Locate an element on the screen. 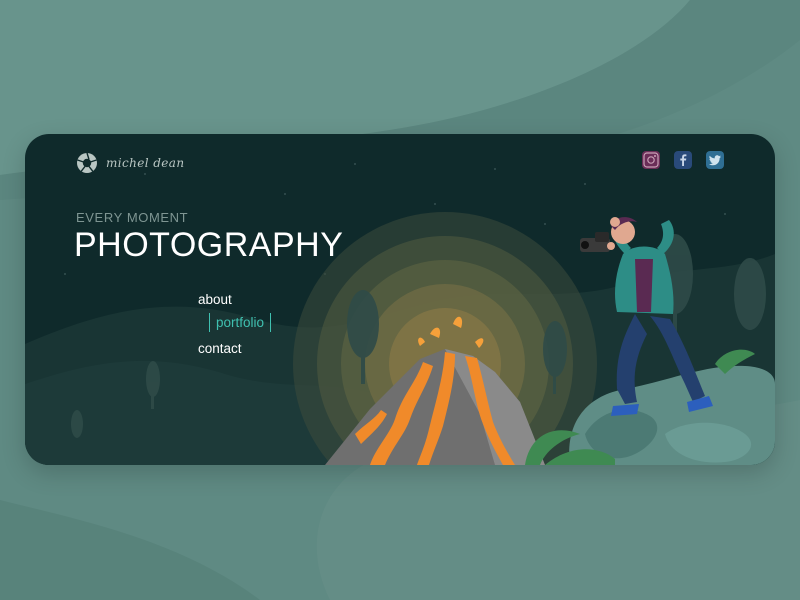  nav-item-contact: contact is located at coordinates (220, 348).